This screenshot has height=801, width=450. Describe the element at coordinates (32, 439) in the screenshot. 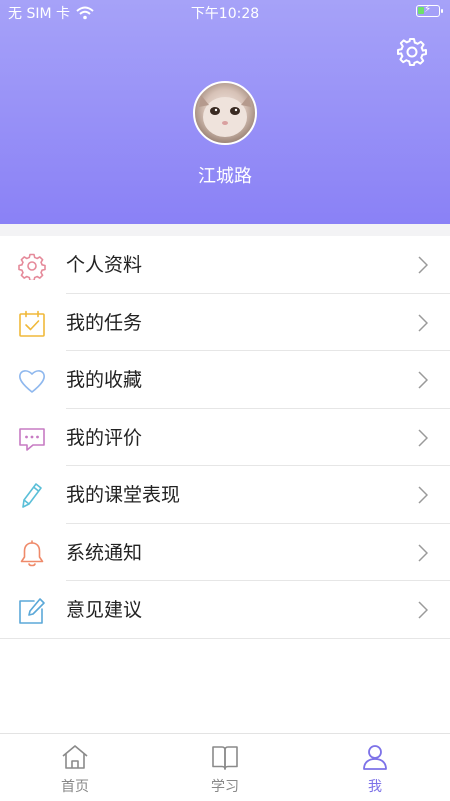

I see `chat-bubble-icon` at that location.